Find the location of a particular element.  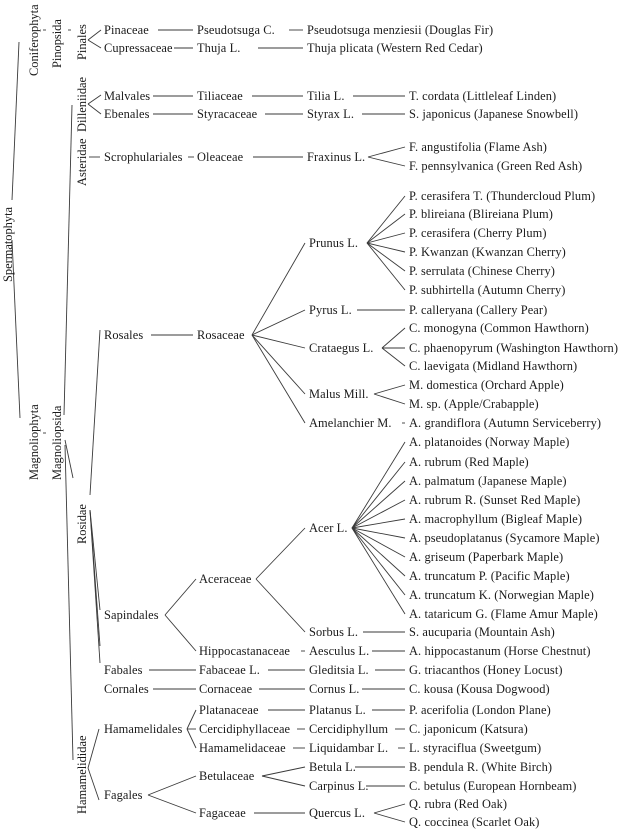

node-sorbus-l: Sorbus L. is located at coordinates (334, 632).